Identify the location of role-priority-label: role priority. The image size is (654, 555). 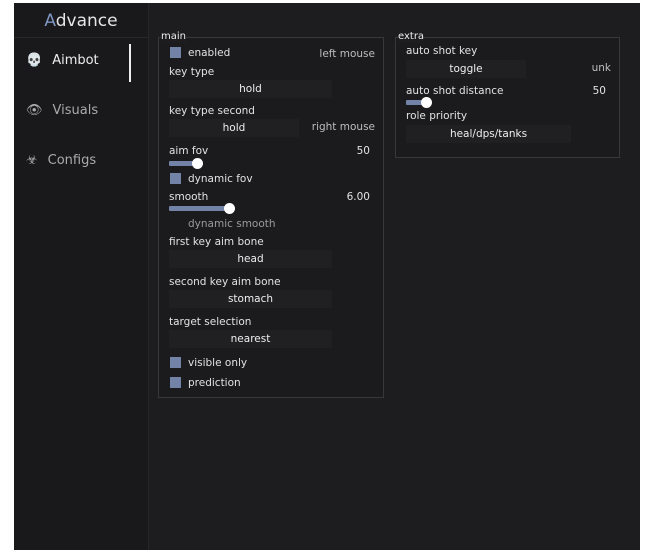
(437, 116).